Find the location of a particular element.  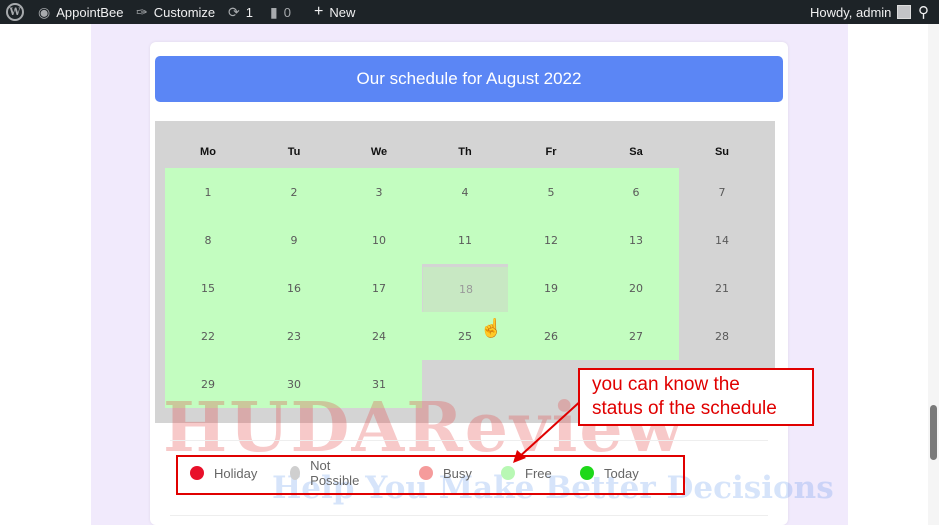

day-of-week-header: Fr is located at coordinates (551, 152).